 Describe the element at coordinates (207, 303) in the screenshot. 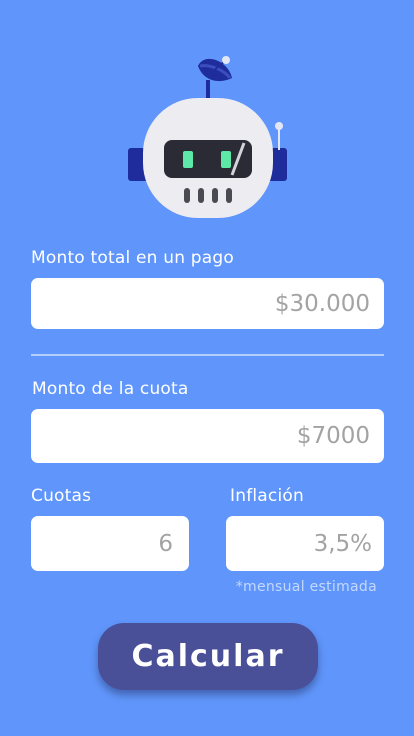

I see `monto-total-input` at that location.